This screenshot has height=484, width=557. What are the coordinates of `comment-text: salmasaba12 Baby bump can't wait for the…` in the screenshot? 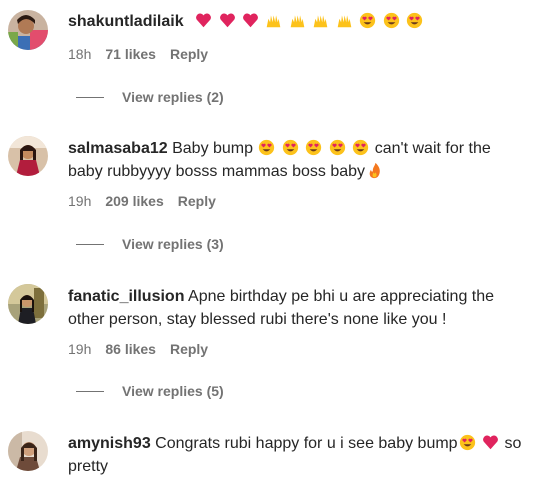 It's located at (312, 160).